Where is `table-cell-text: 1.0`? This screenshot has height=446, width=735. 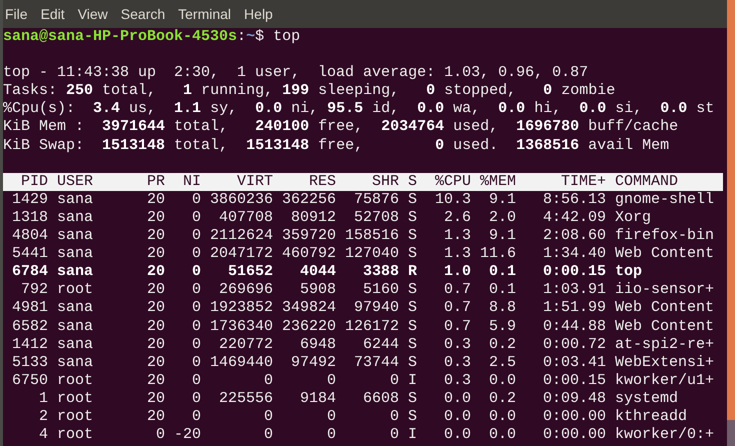 table-cell-text: 1.0 is located at coordinates (456, 272).